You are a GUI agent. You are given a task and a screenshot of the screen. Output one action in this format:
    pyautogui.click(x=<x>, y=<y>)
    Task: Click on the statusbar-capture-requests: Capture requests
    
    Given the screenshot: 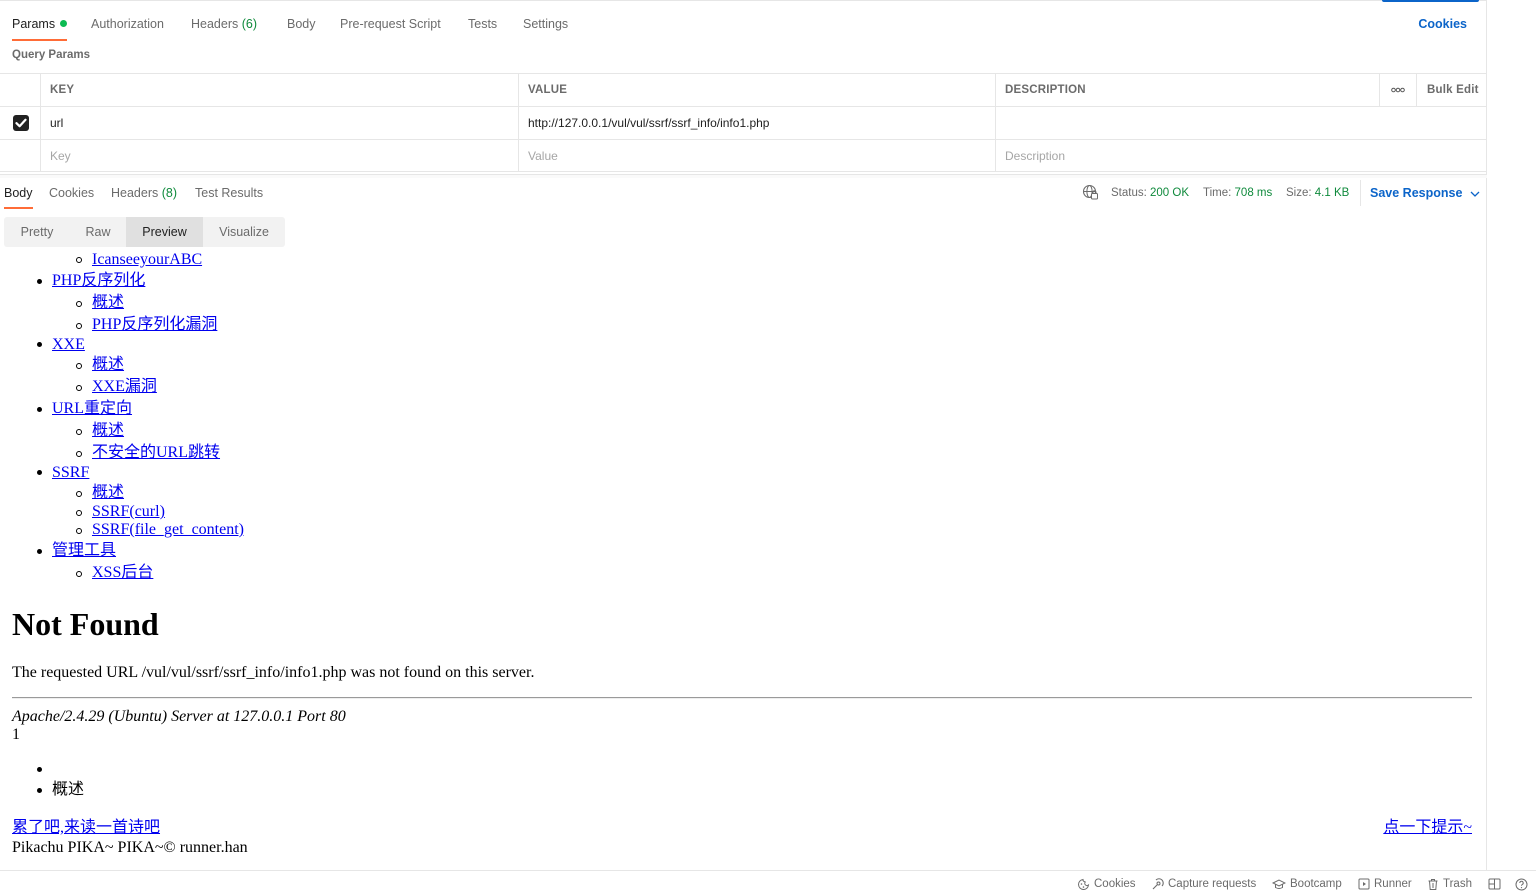 What is the action you would take?
    pyautogui.click(x=1203, y=883)
    